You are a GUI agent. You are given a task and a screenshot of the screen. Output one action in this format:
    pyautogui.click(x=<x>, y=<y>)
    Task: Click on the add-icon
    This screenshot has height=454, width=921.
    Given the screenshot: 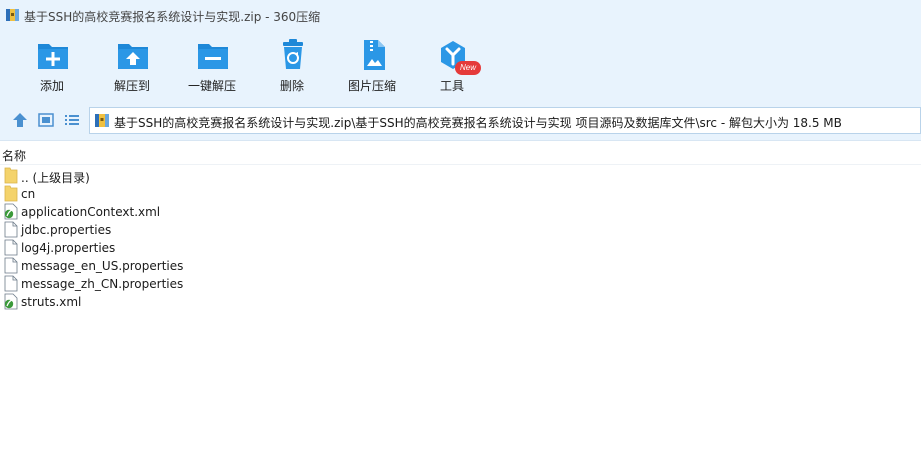 What is the action you would take?
    pyautogui.click(x=53, y=56)
    